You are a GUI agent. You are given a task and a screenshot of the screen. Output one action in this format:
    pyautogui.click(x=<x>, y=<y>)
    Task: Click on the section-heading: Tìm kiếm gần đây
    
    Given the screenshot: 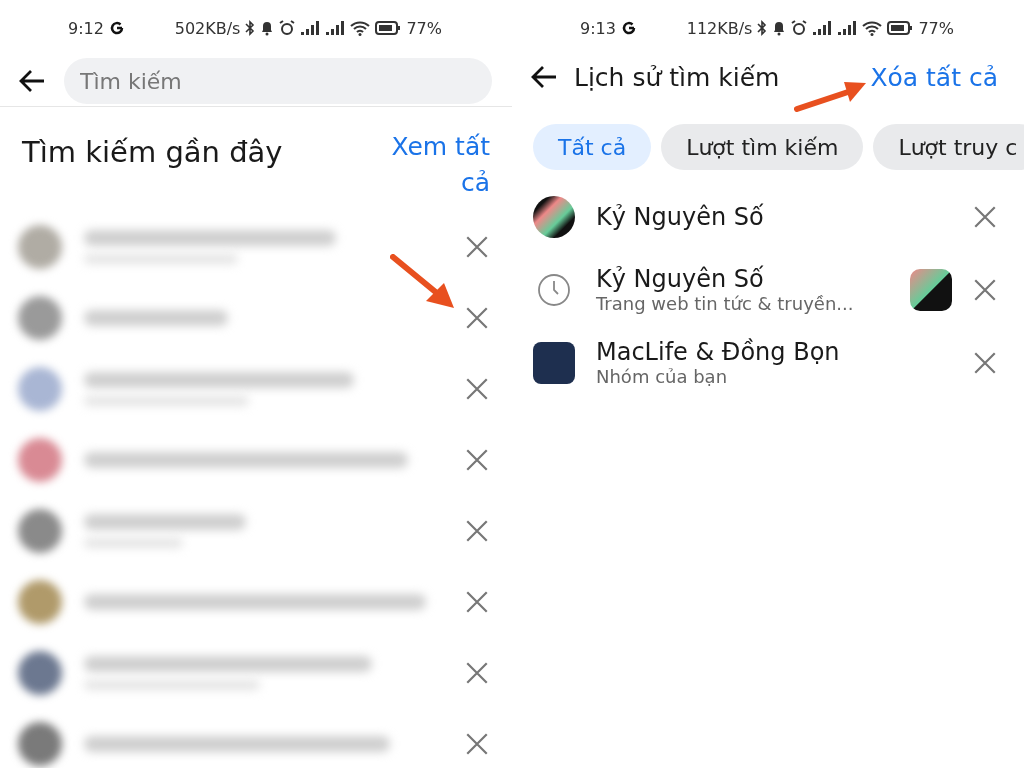 What is the action you would take?
    pyautogui.click(x=152, y=152)
    